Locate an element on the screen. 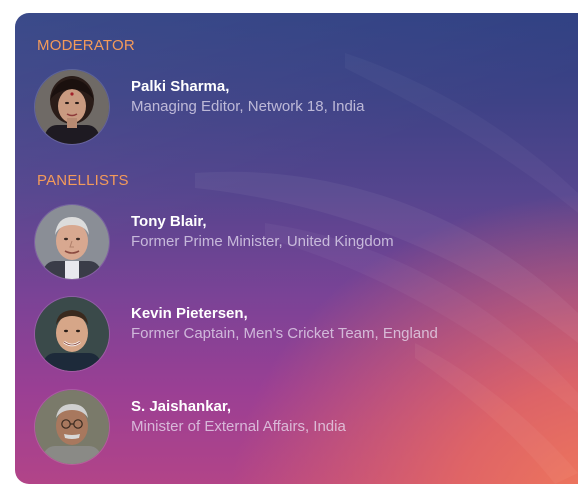 This screenshot has width=578, height=492. person-name: Kevin Pietersen, is located at coordinates (189, 313).